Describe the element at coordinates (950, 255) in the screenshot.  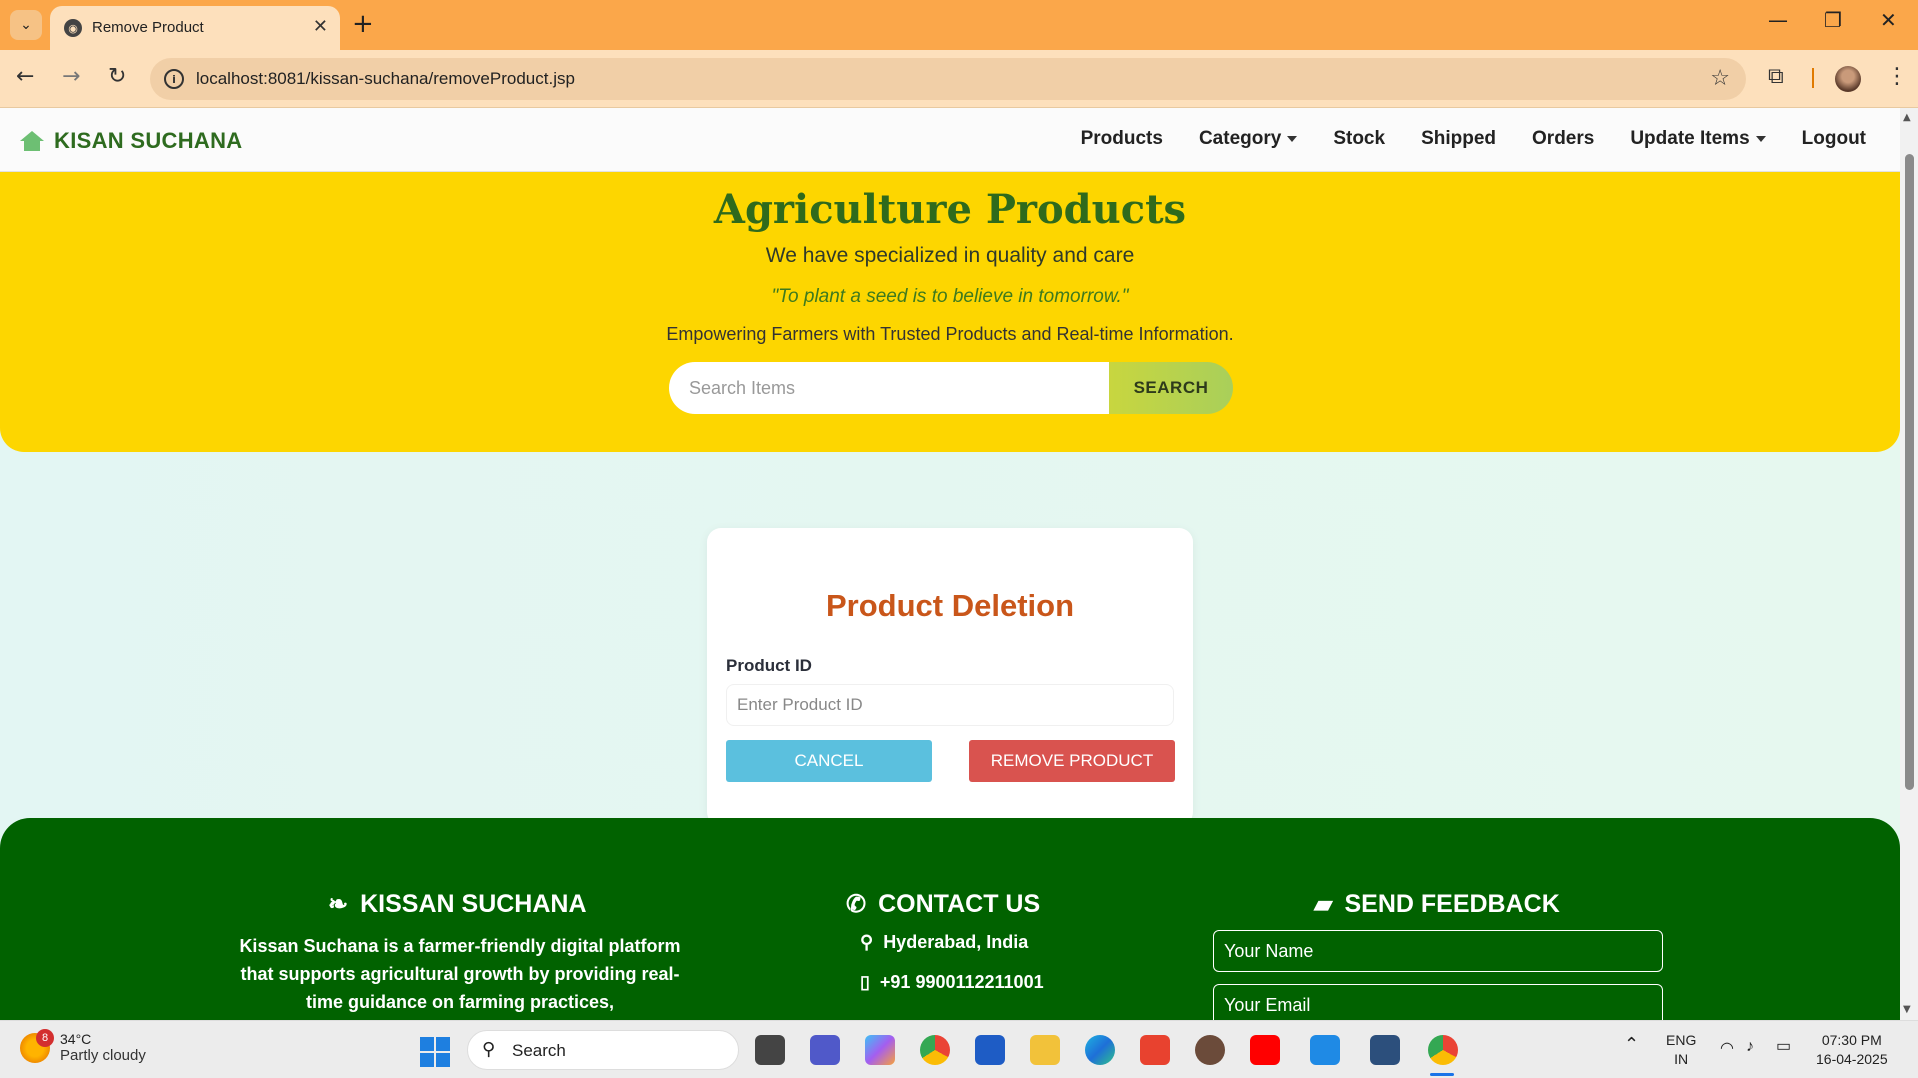
I see `hero-subtitle: We have specialized in quality and care` at that location.